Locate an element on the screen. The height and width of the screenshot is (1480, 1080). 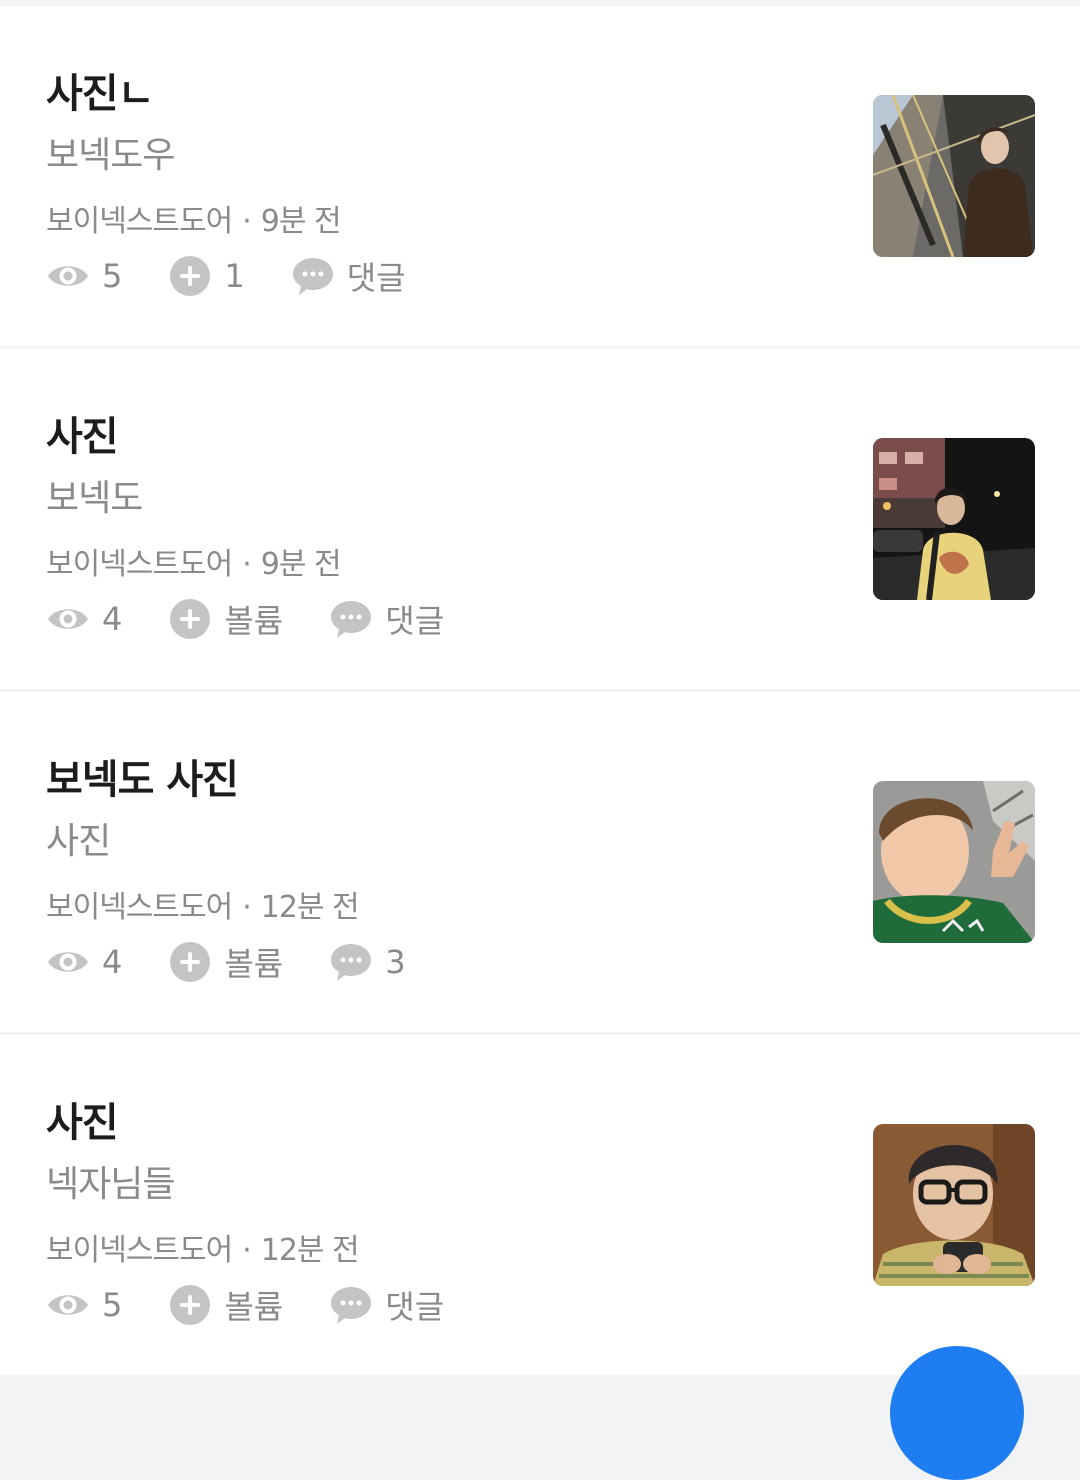
post-stats: 4 볼륨 3 is located at coordinates (249, 962).